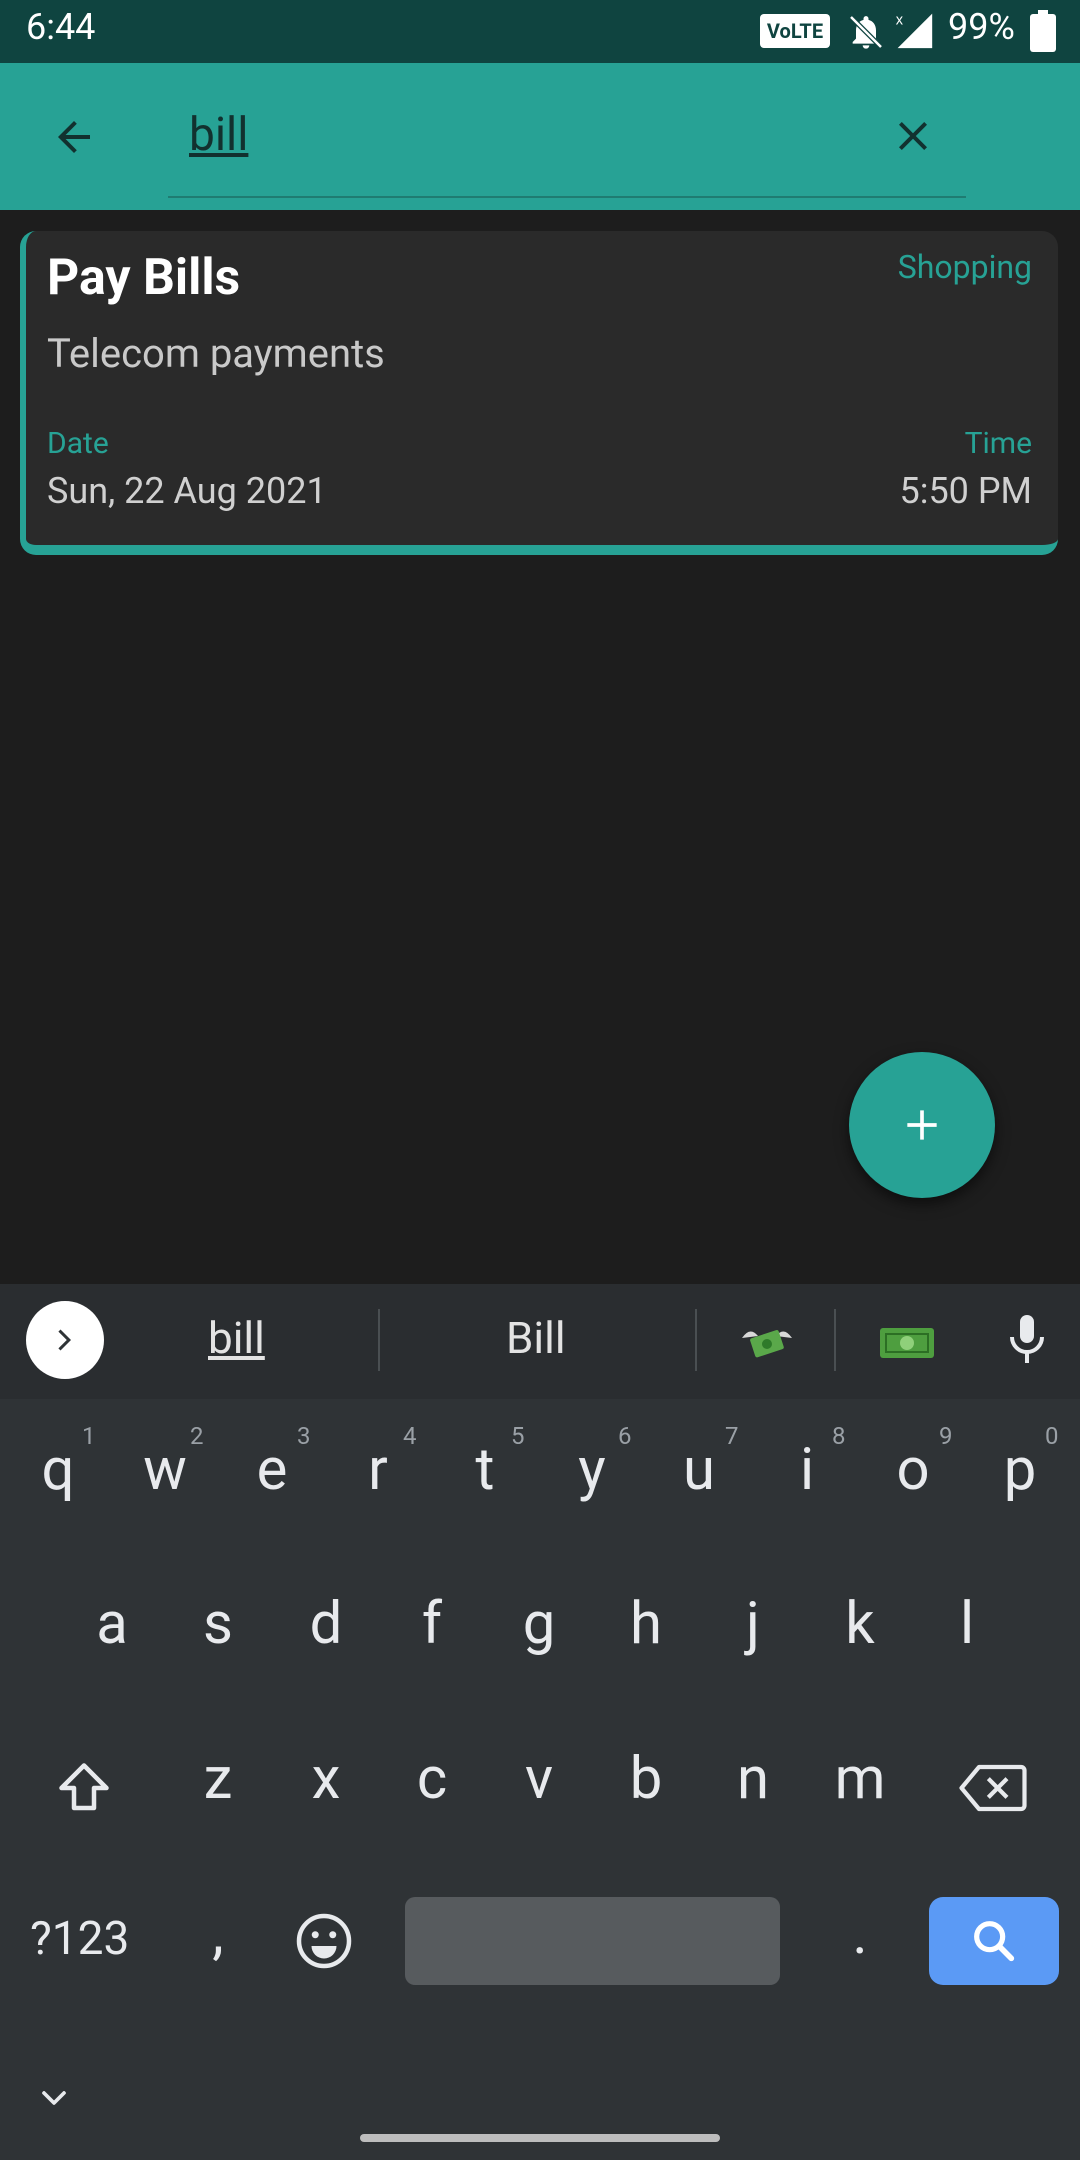 Image resolution: width=1080 pixels, height=2160 pixels. Describe the element at coordinates (907, 1342) in the screenshot. I see `dollar-banknote-icon` at that location.